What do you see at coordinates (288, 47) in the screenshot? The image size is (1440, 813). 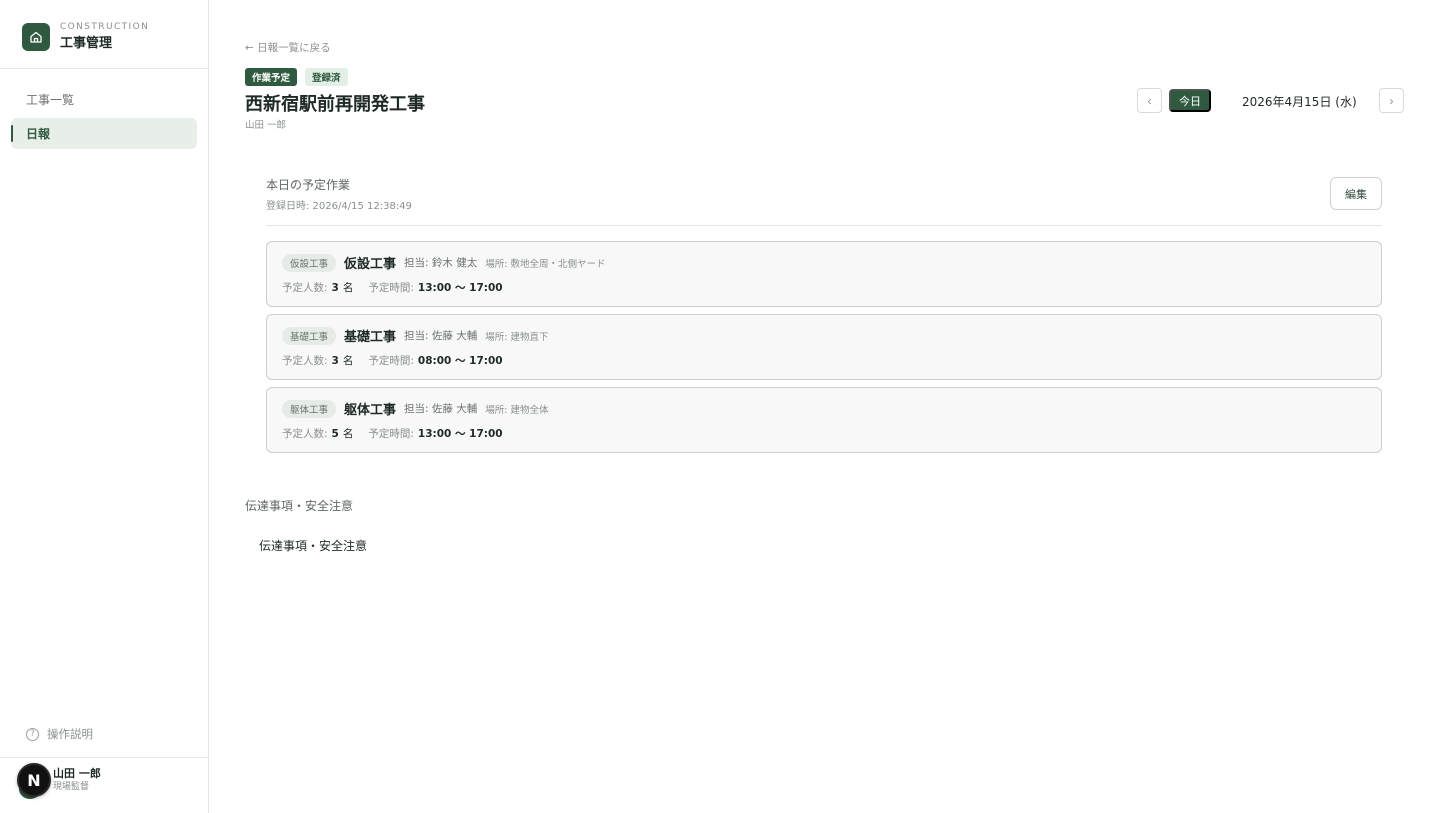 I see `back-to-list-link: ← 日報一覧に戻る` at bounding box center [288, 47].